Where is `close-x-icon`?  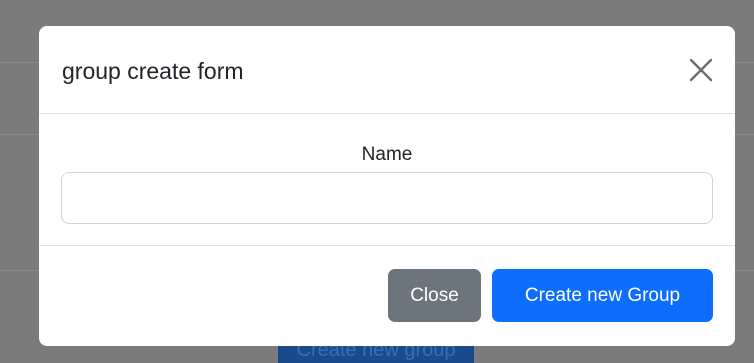 close-x-icon is located at coordinates (701, 70).